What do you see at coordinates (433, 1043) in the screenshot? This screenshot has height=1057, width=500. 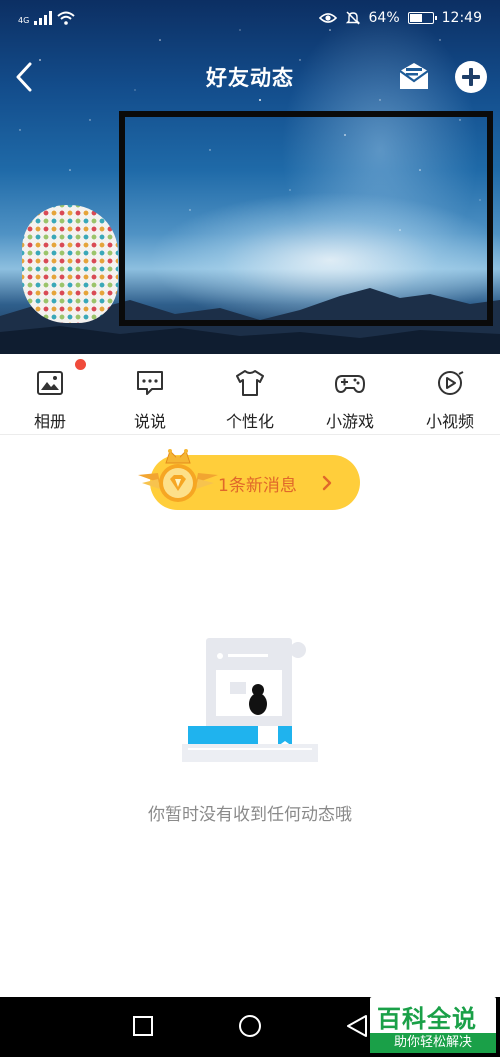 I see `watermark-subtitle: 助你轻松解决` at bounding box center [433, 1043].